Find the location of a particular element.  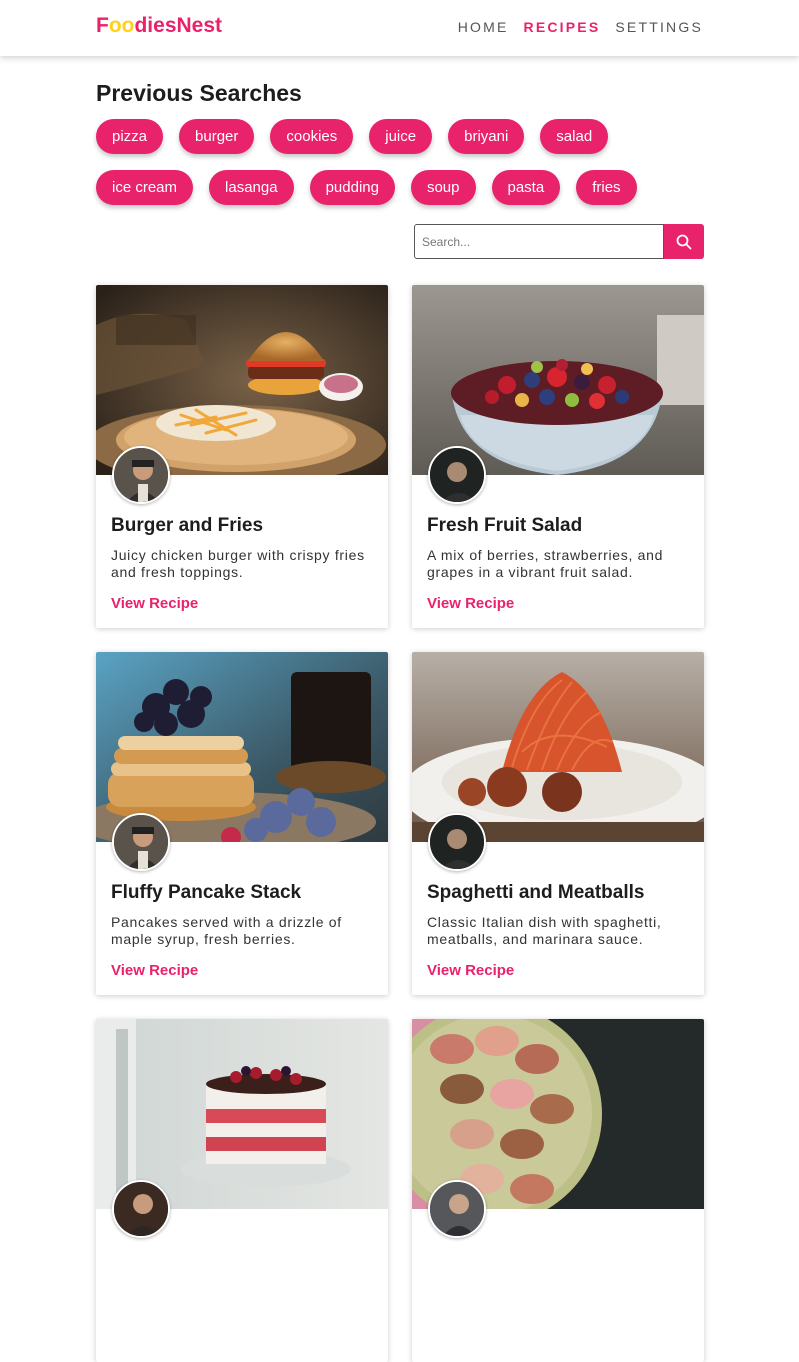

previous-searches-title: Previous Searches is located at coordinates (199, 93).